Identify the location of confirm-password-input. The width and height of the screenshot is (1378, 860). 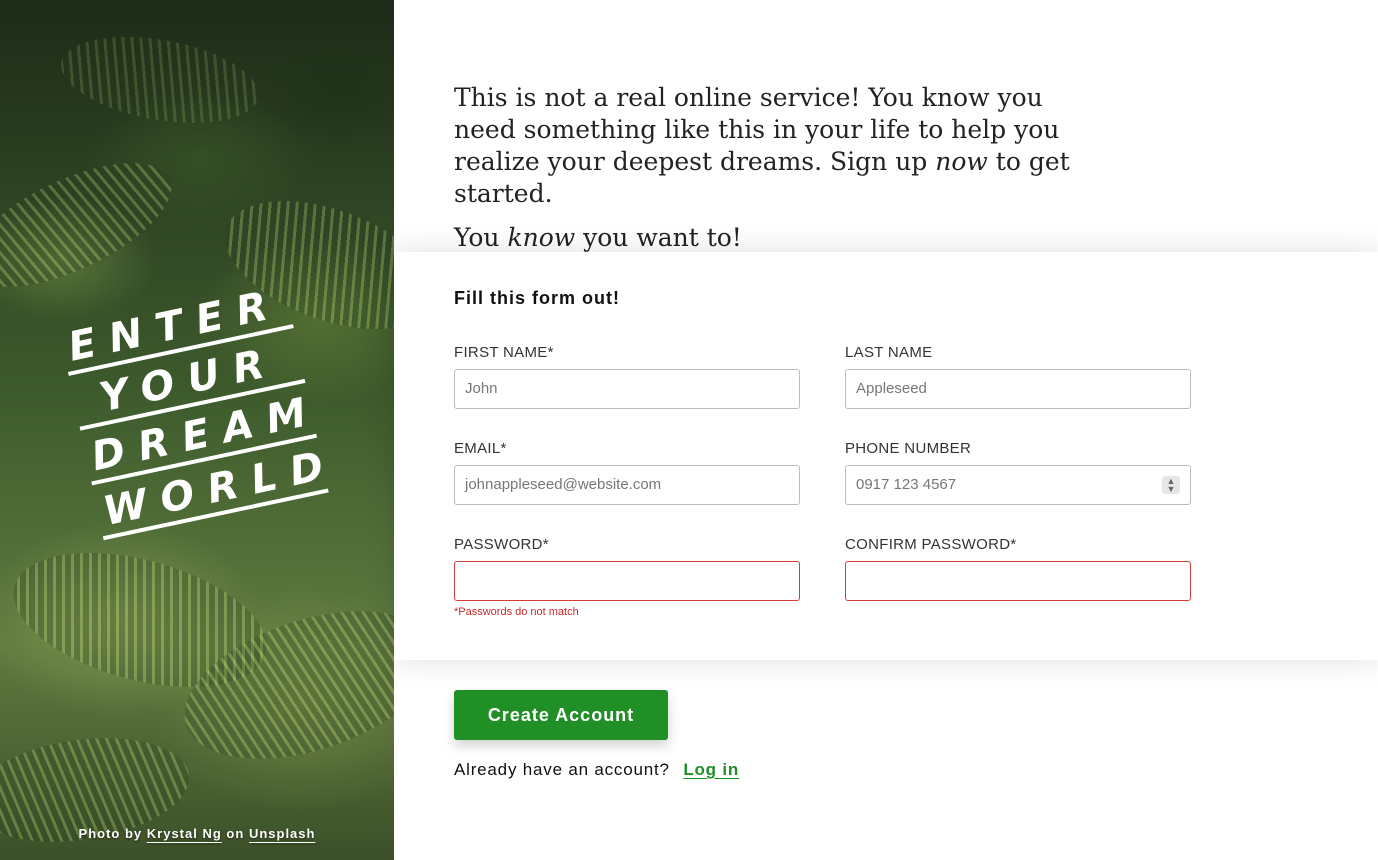
(1018, 581).